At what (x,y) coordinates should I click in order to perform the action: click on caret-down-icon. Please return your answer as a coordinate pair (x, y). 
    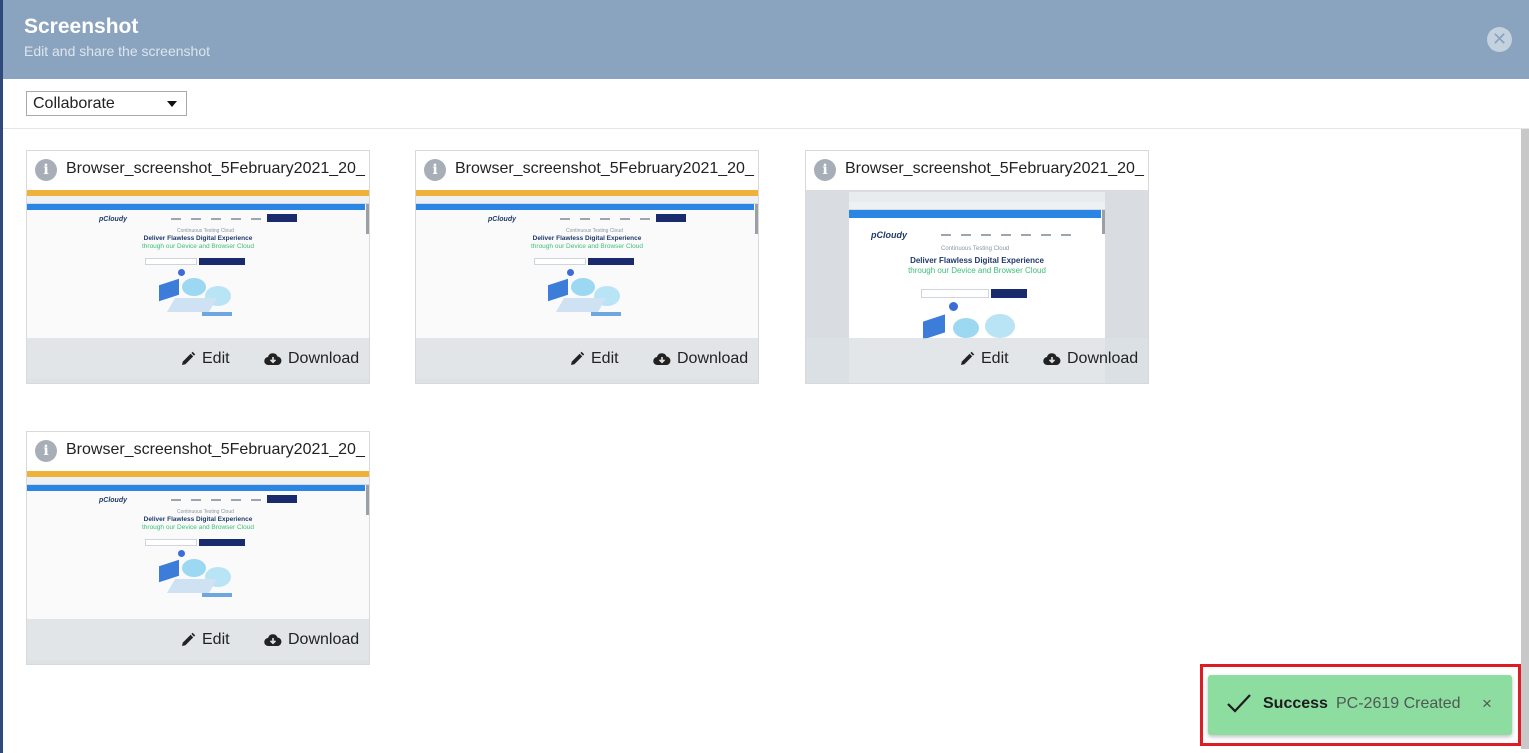
    Looking at the image, I should click on (172, 104).